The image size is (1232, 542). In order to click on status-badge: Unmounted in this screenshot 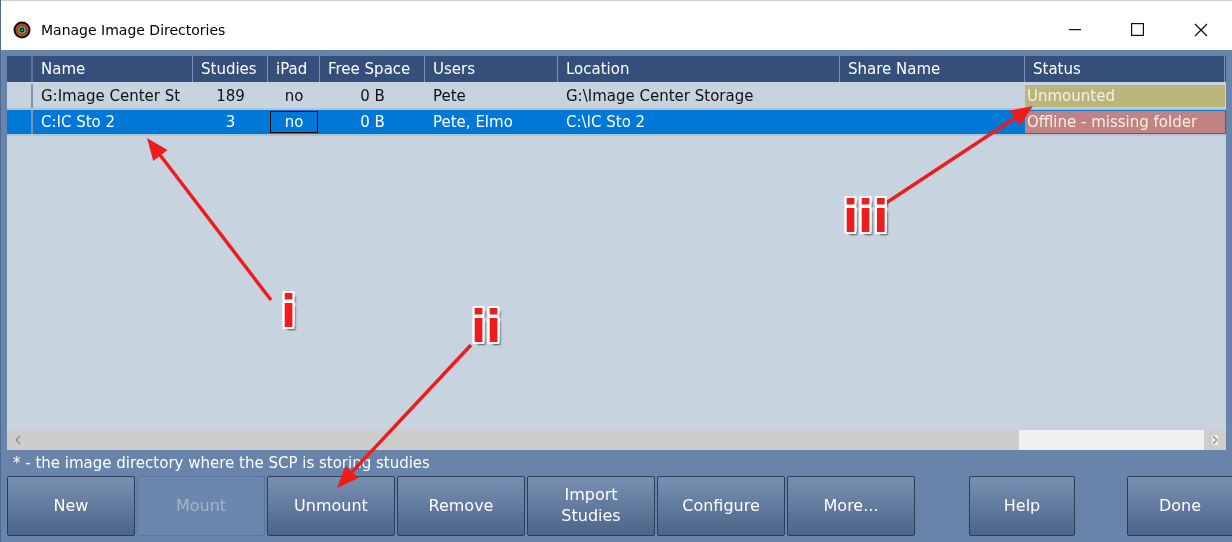, I will do `click(1125, 96)`.